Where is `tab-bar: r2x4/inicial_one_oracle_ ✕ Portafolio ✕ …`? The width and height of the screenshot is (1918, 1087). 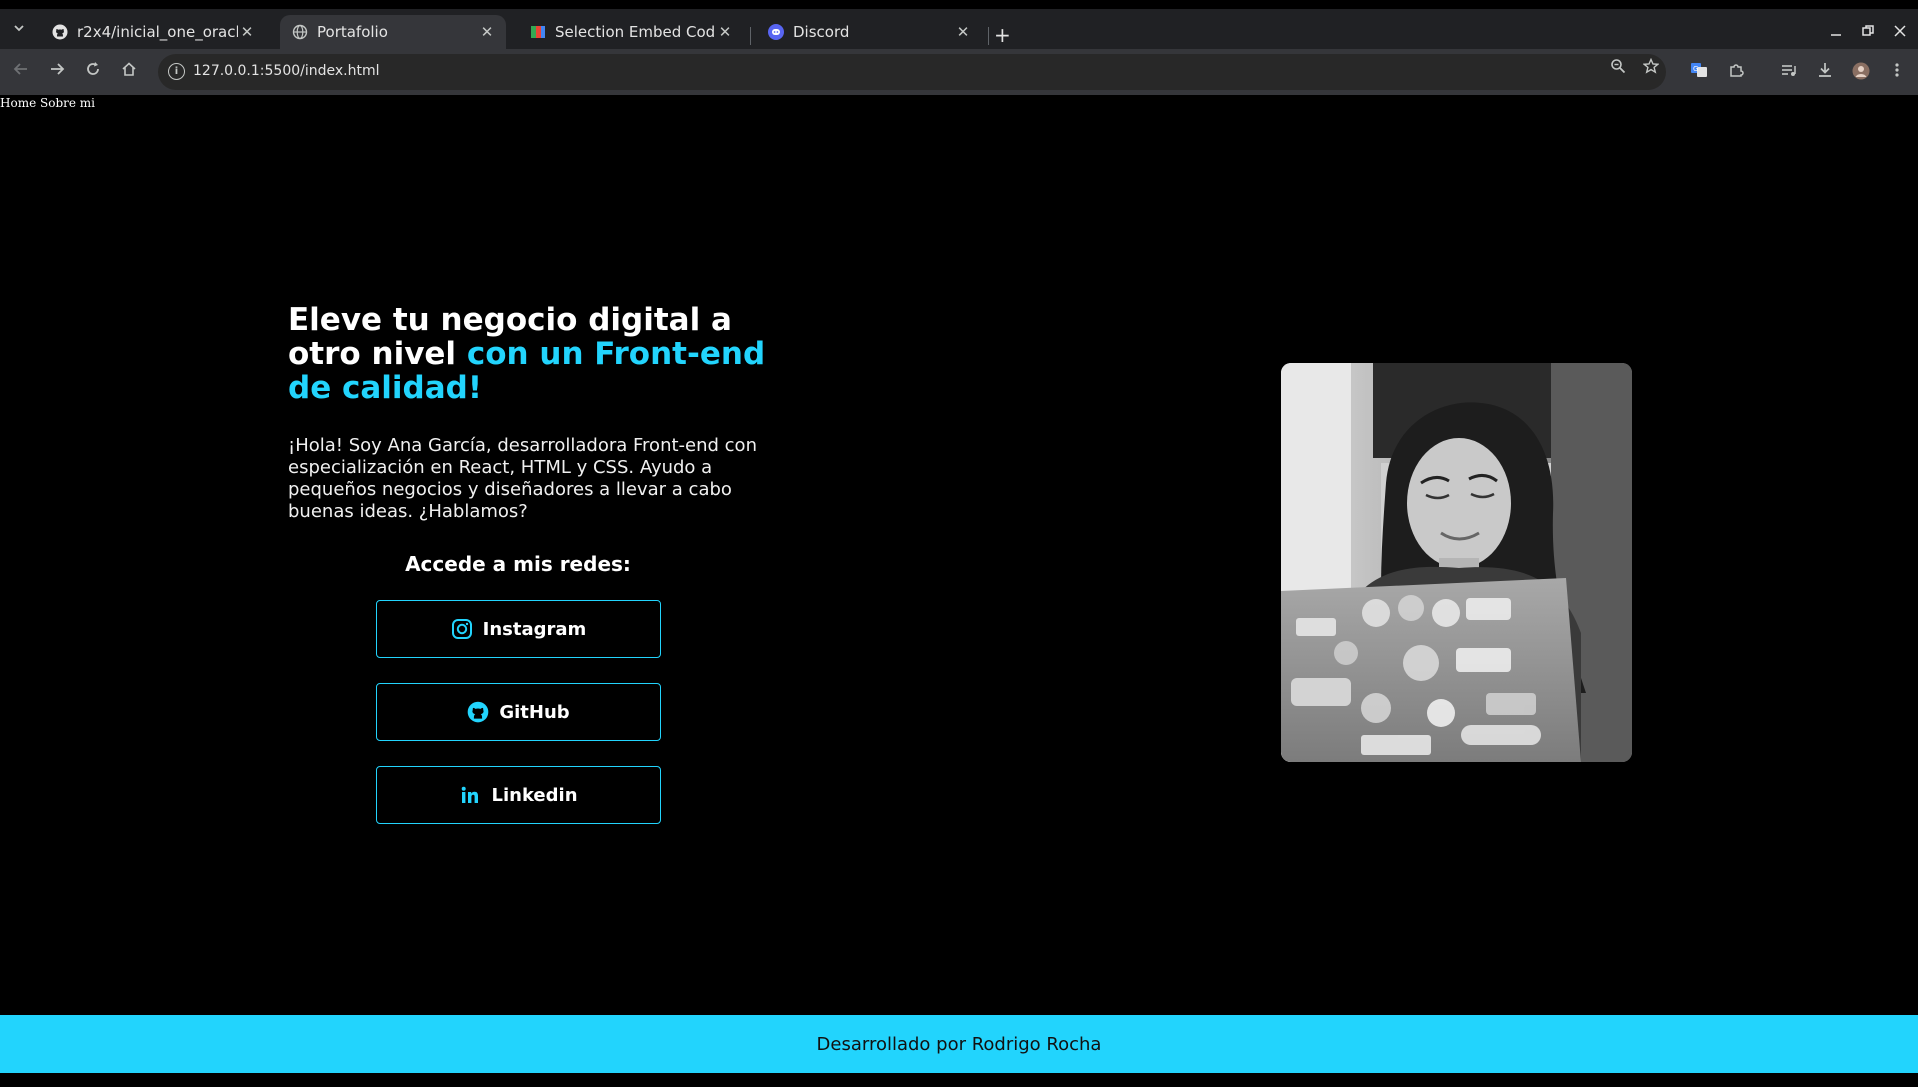 tab-bar: r2x4/inicial_one_oracle_ ✕ Portafolio ✕ … is located at coordinates (959, 29).